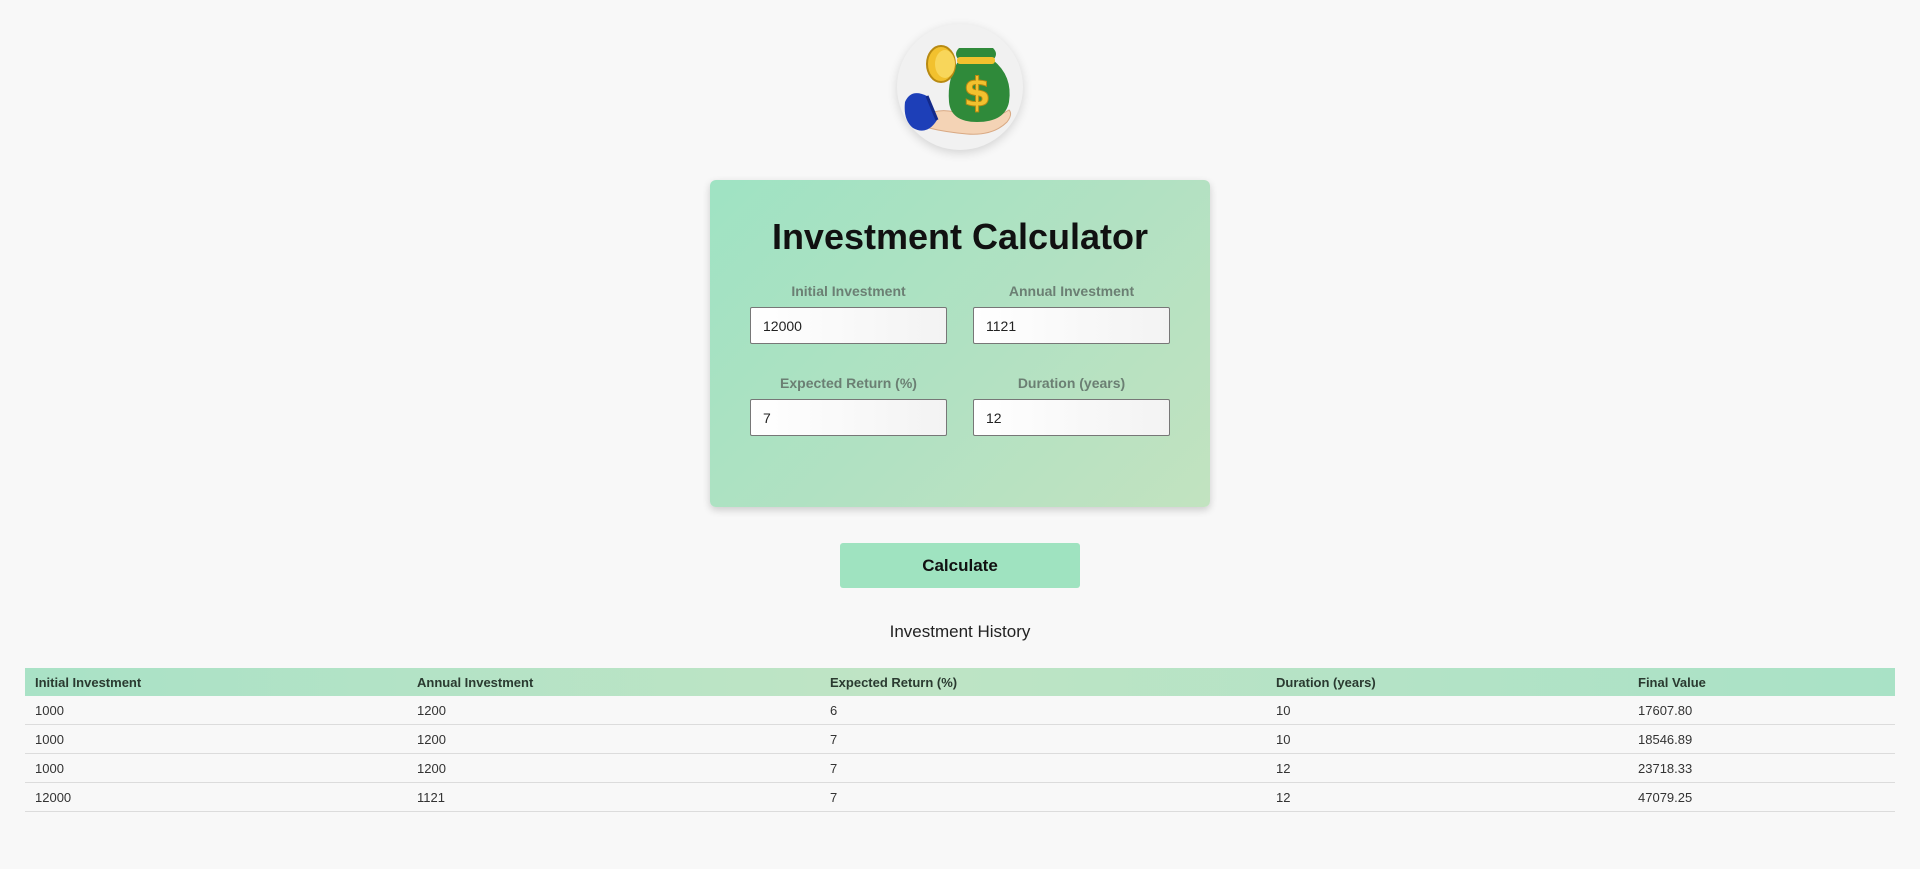 This screenshot has height=869, width=1920. What do you see at coordinates (848, 383) in the screenshot?
I see `expected-return-label: Expected Return (%)` at bounding box center [848, 383].